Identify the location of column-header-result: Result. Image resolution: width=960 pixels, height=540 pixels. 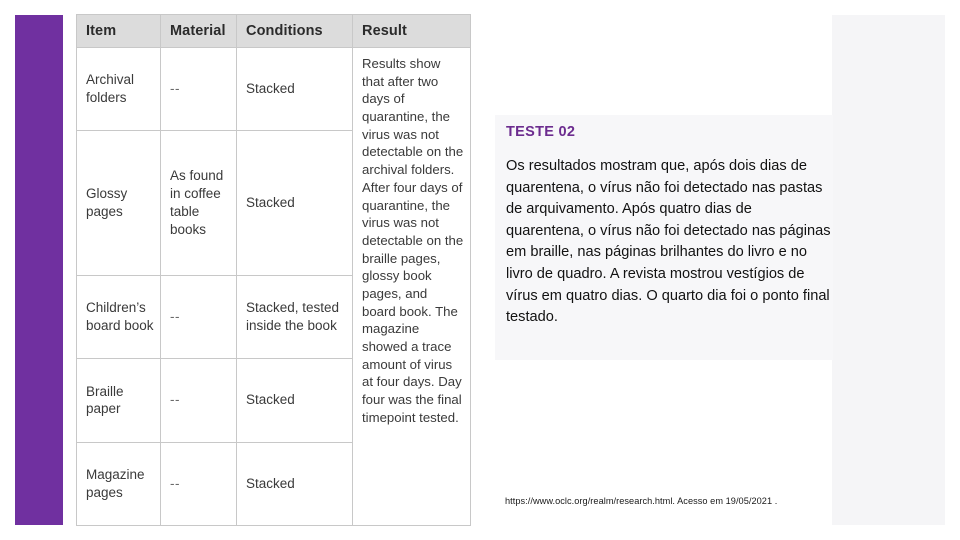
(411, 31).